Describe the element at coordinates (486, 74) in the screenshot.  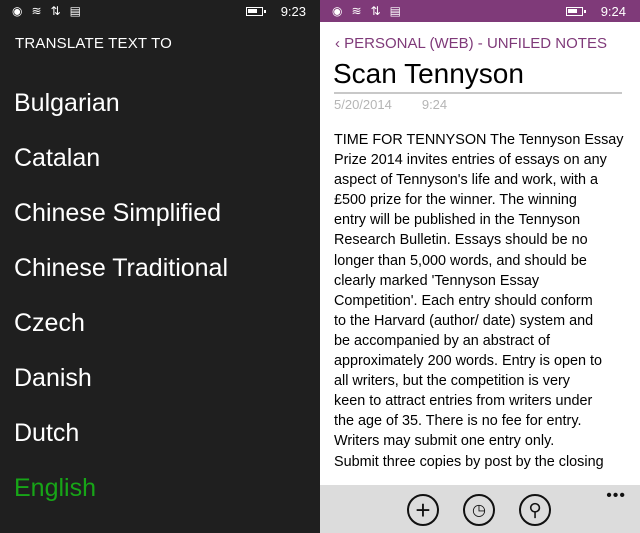
I see `note-title: Scan Tennyson` at that location.